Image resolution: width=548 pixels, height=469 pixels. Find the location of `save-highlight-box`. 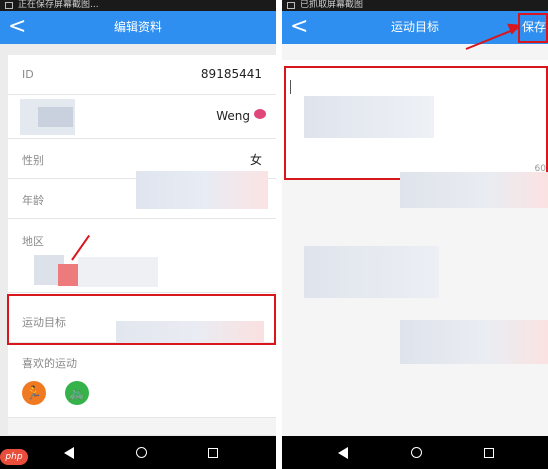

save-highlight-box is located at coordinates (533, 28).